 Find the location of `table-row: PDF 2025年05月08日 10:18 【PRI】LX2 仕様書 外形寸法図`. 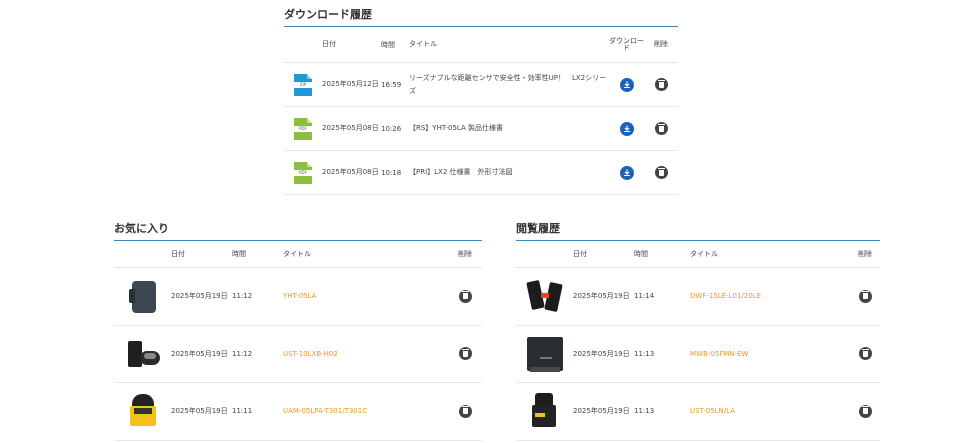

table-row: PDF 2025年05月08日 10:18 【PRI】LX2 仕様書 外形寸法図 is located at coordinates (481, 173).